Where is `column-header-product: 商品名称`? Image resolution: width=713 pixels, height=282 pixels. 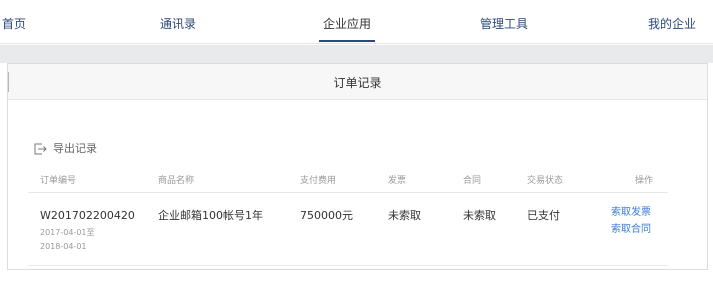 column-header-product: 商品名称 is located at coordinates (176, 181).